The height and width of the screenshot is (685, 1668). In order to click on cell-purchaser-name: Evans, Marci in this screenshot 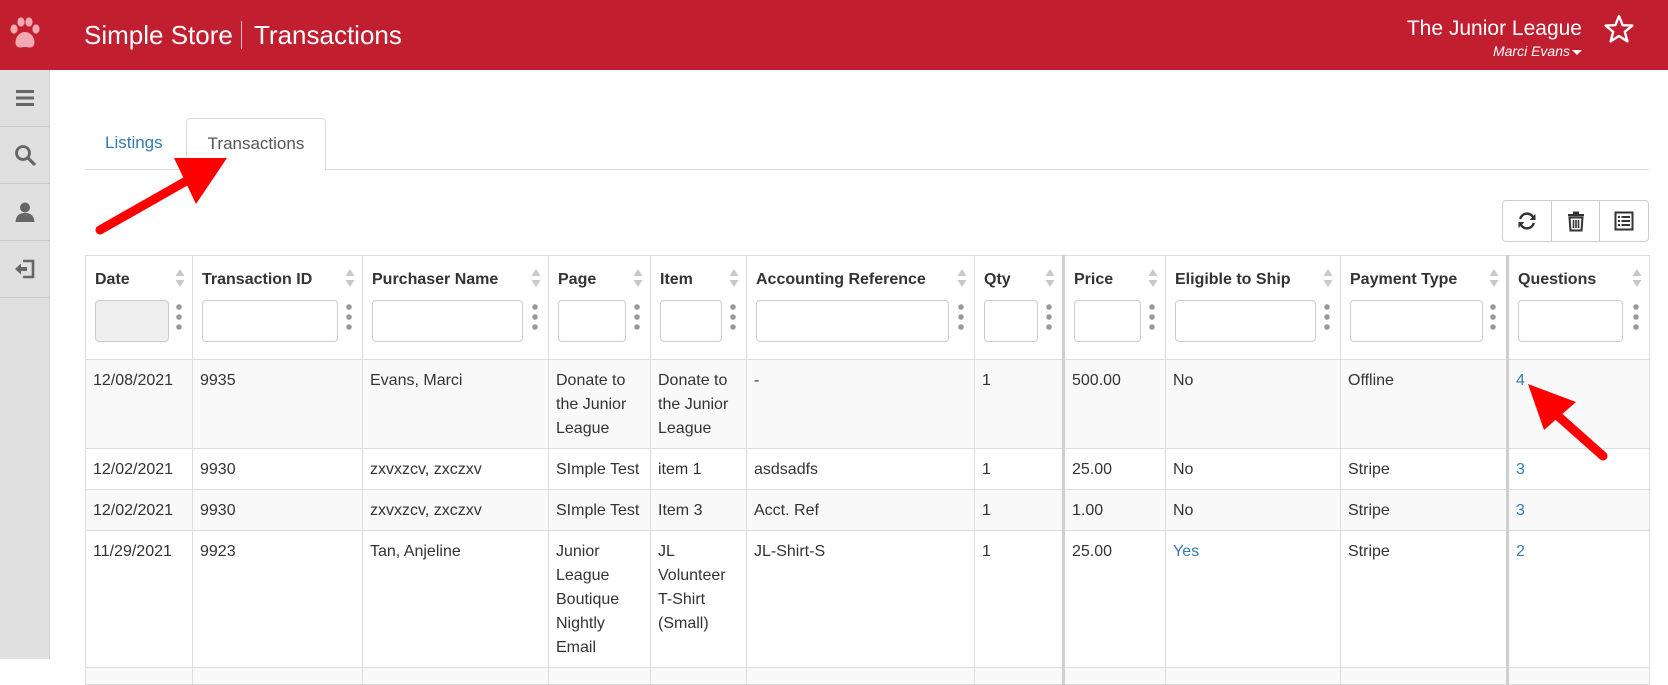, I will do `click(455, 404)`.